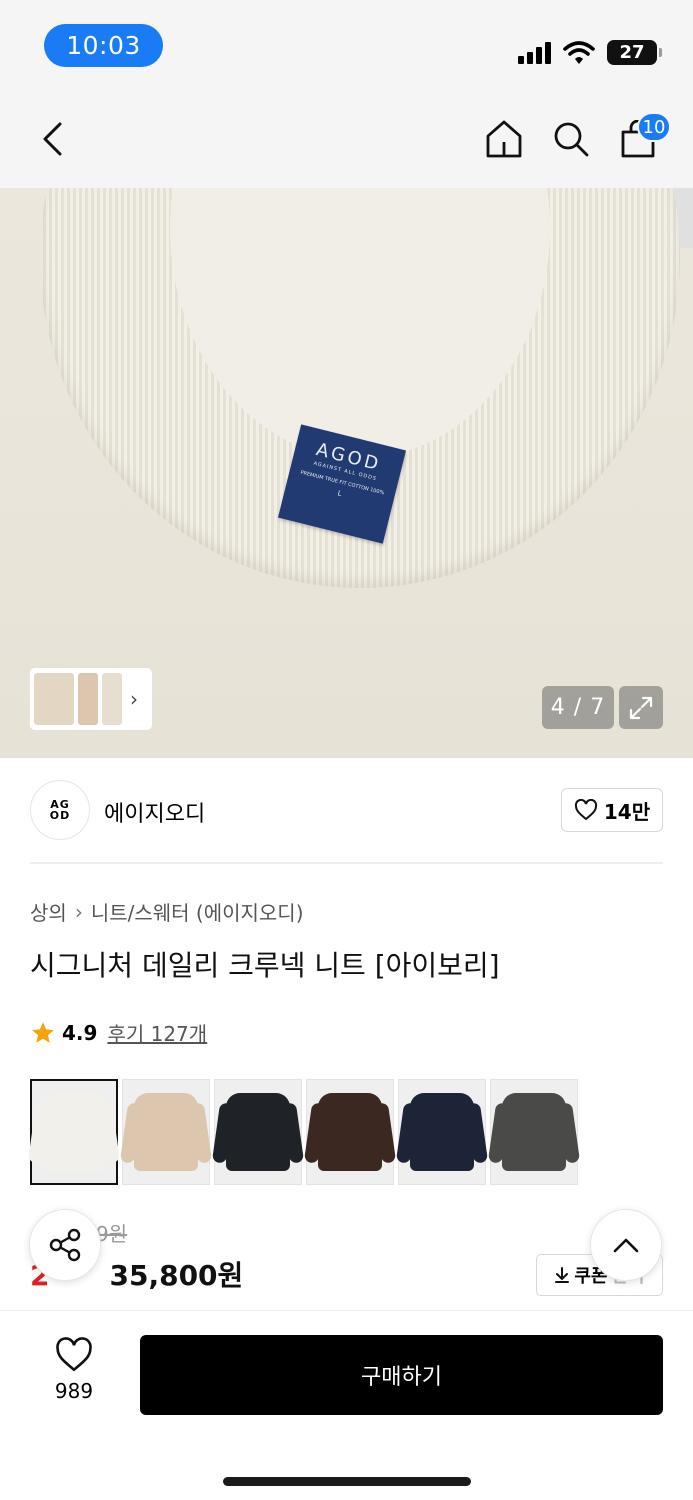 Image resolution: width=693 pixels, height=1500 pixels. I want to click on brand-like-button: 14만, so click(612, 810).